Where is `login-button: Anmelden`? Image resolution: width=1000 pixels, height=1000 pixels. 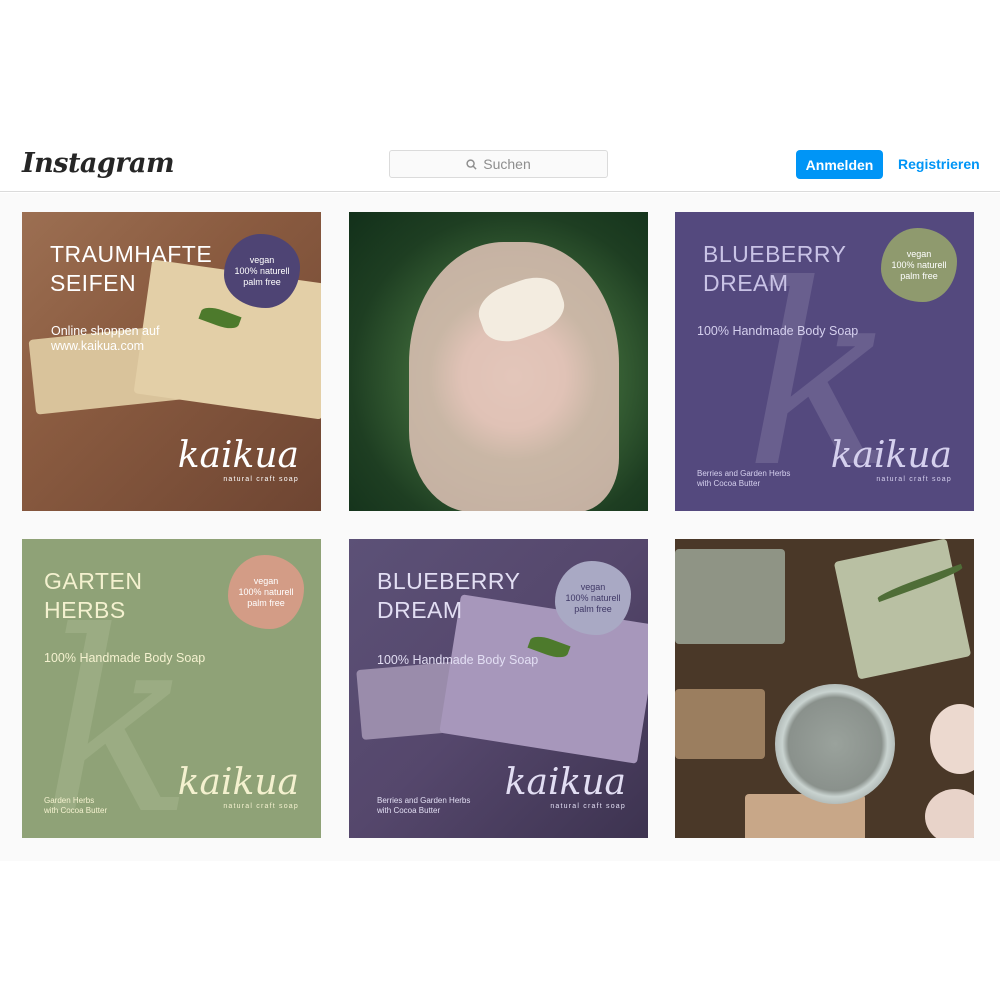 login-button: Anmelden is located at coordinates (839, 164).